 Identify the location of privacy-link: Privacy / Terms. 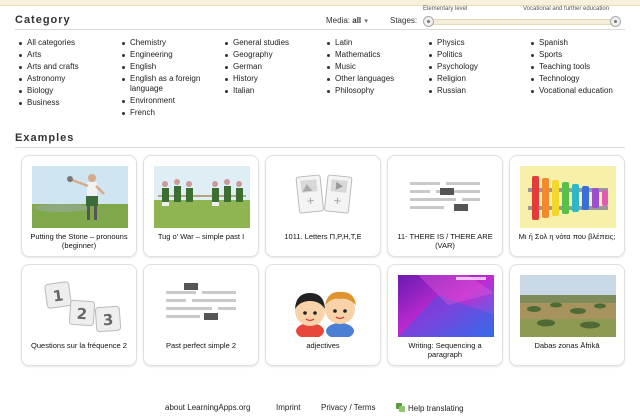
(348, 407).